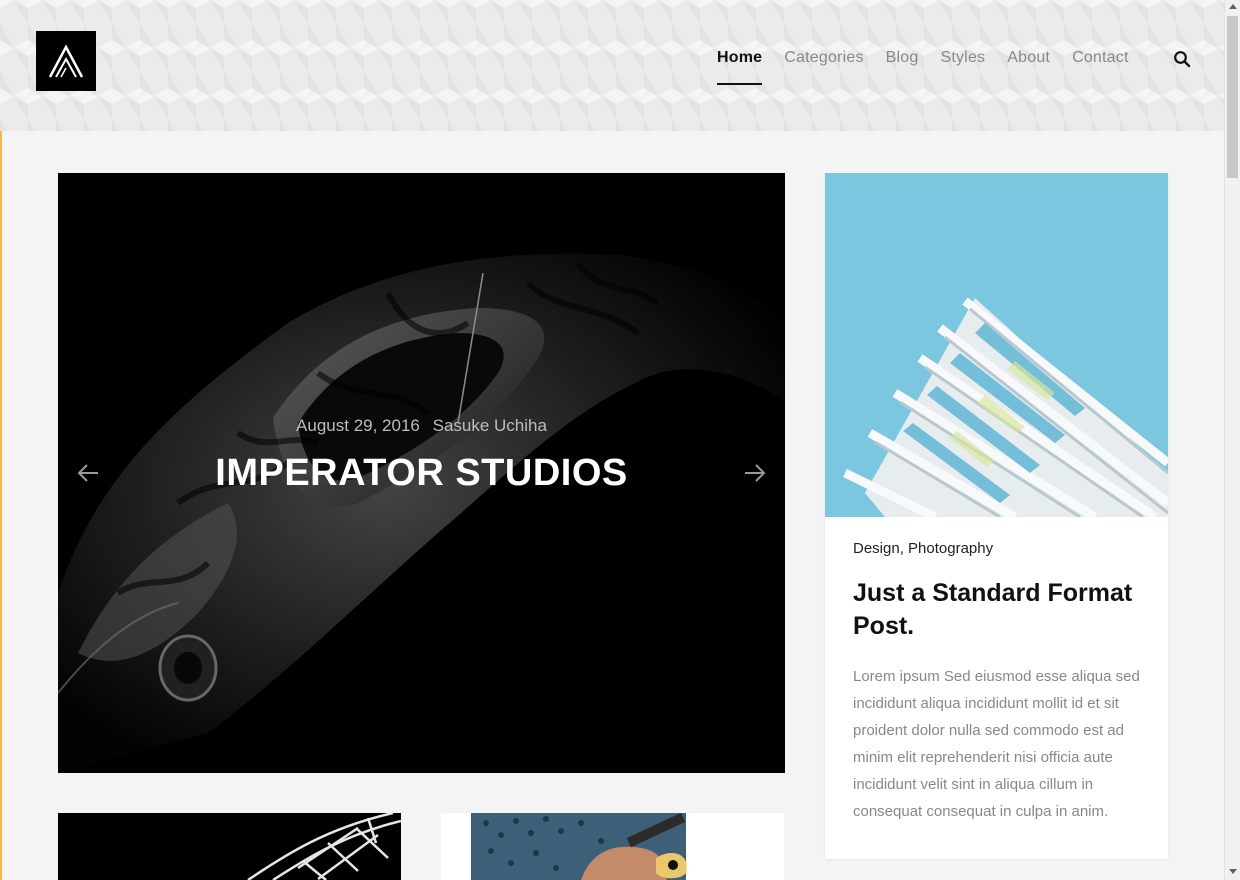 This screenshot has width=1240, height=880. Describe the element at coordinates (421, 473) in the screenshot. I see `hero-title: IMPERATOR STUDIOS` at that location.